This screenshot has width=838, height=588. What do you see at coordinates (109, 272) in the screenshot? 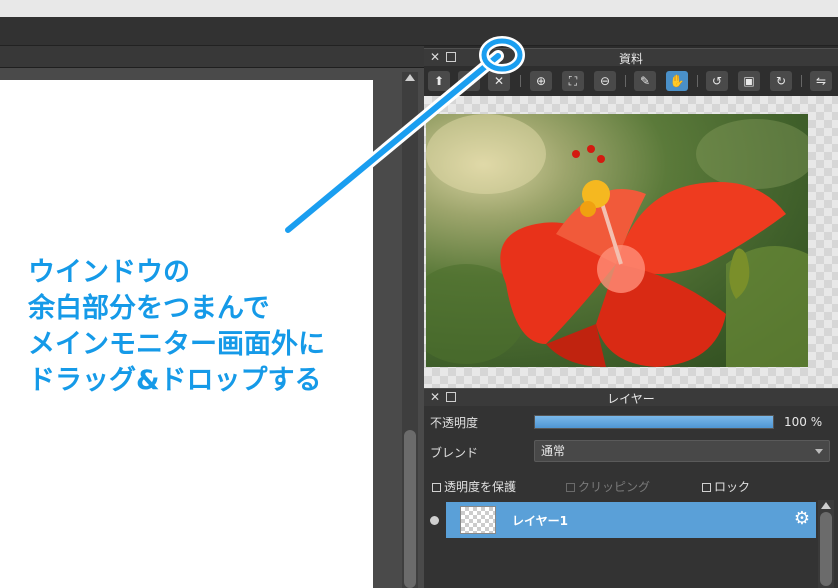
I see `annotation-line: ウインドウの` at bounding box center [109, 272].